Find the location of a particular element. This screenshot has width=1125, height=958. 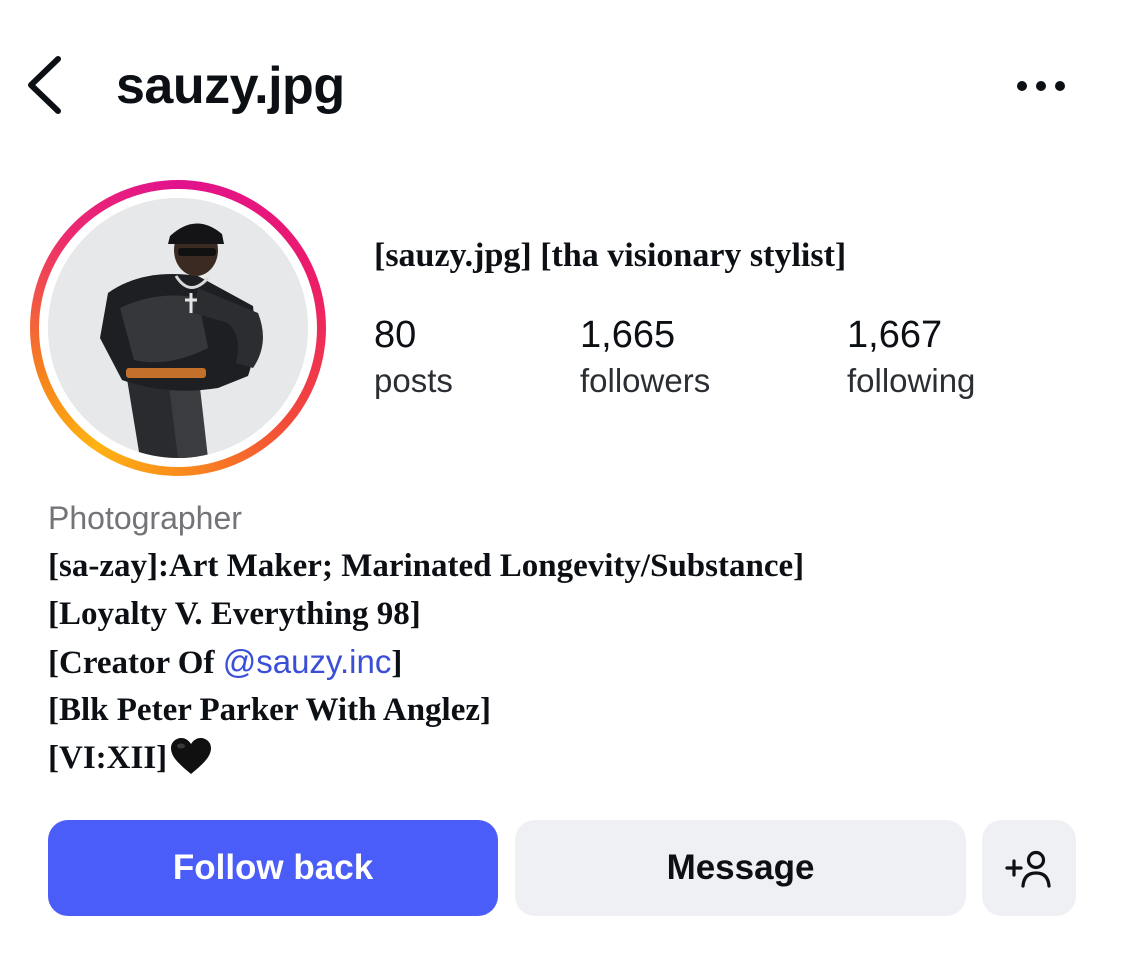

more-horizontal-icon is located at coordinates (1041, 86).